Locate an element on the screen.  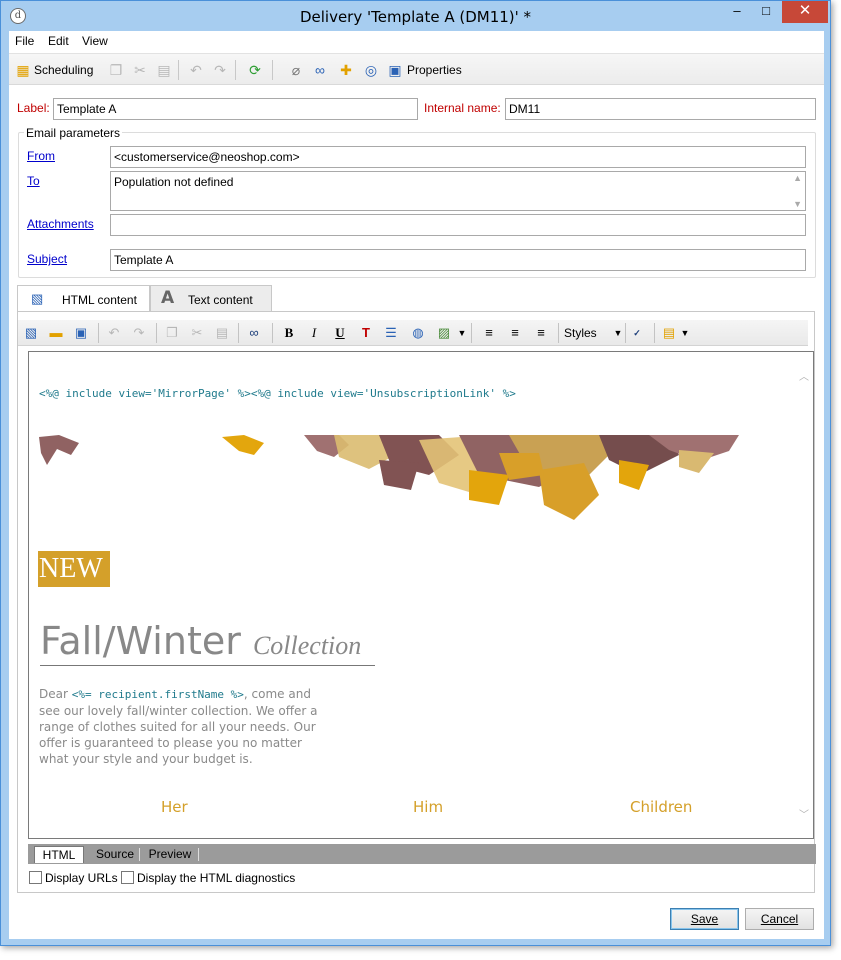
scroll-down-icon: ▼ is located at coordinates (797, 204).